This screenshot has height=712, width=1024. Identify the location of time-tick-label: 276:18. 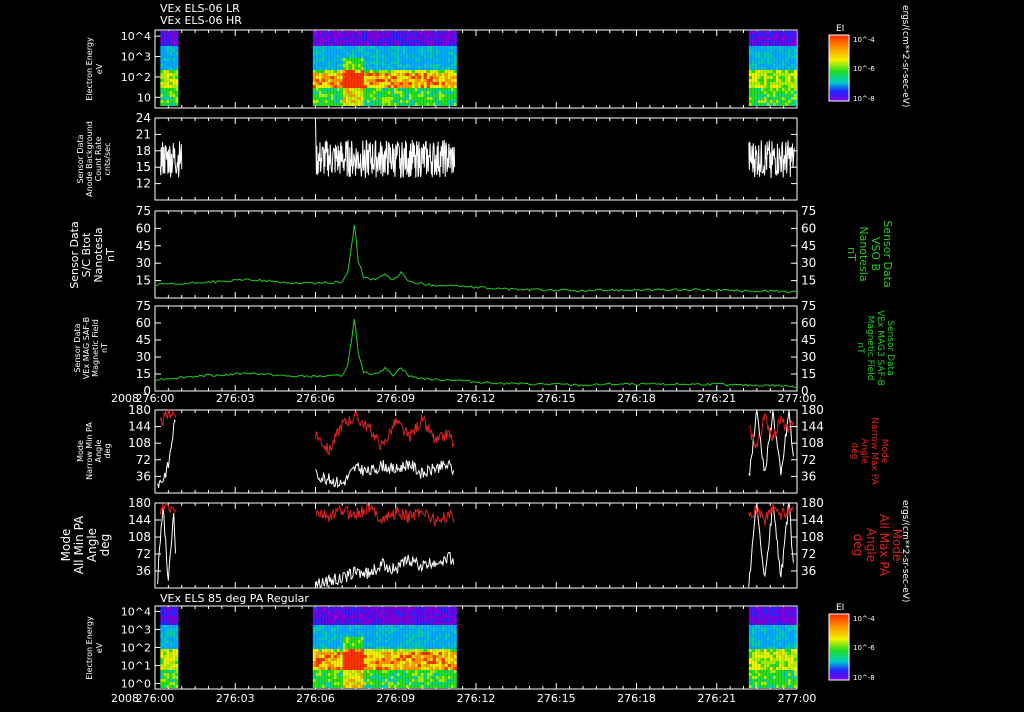
(636, 398).